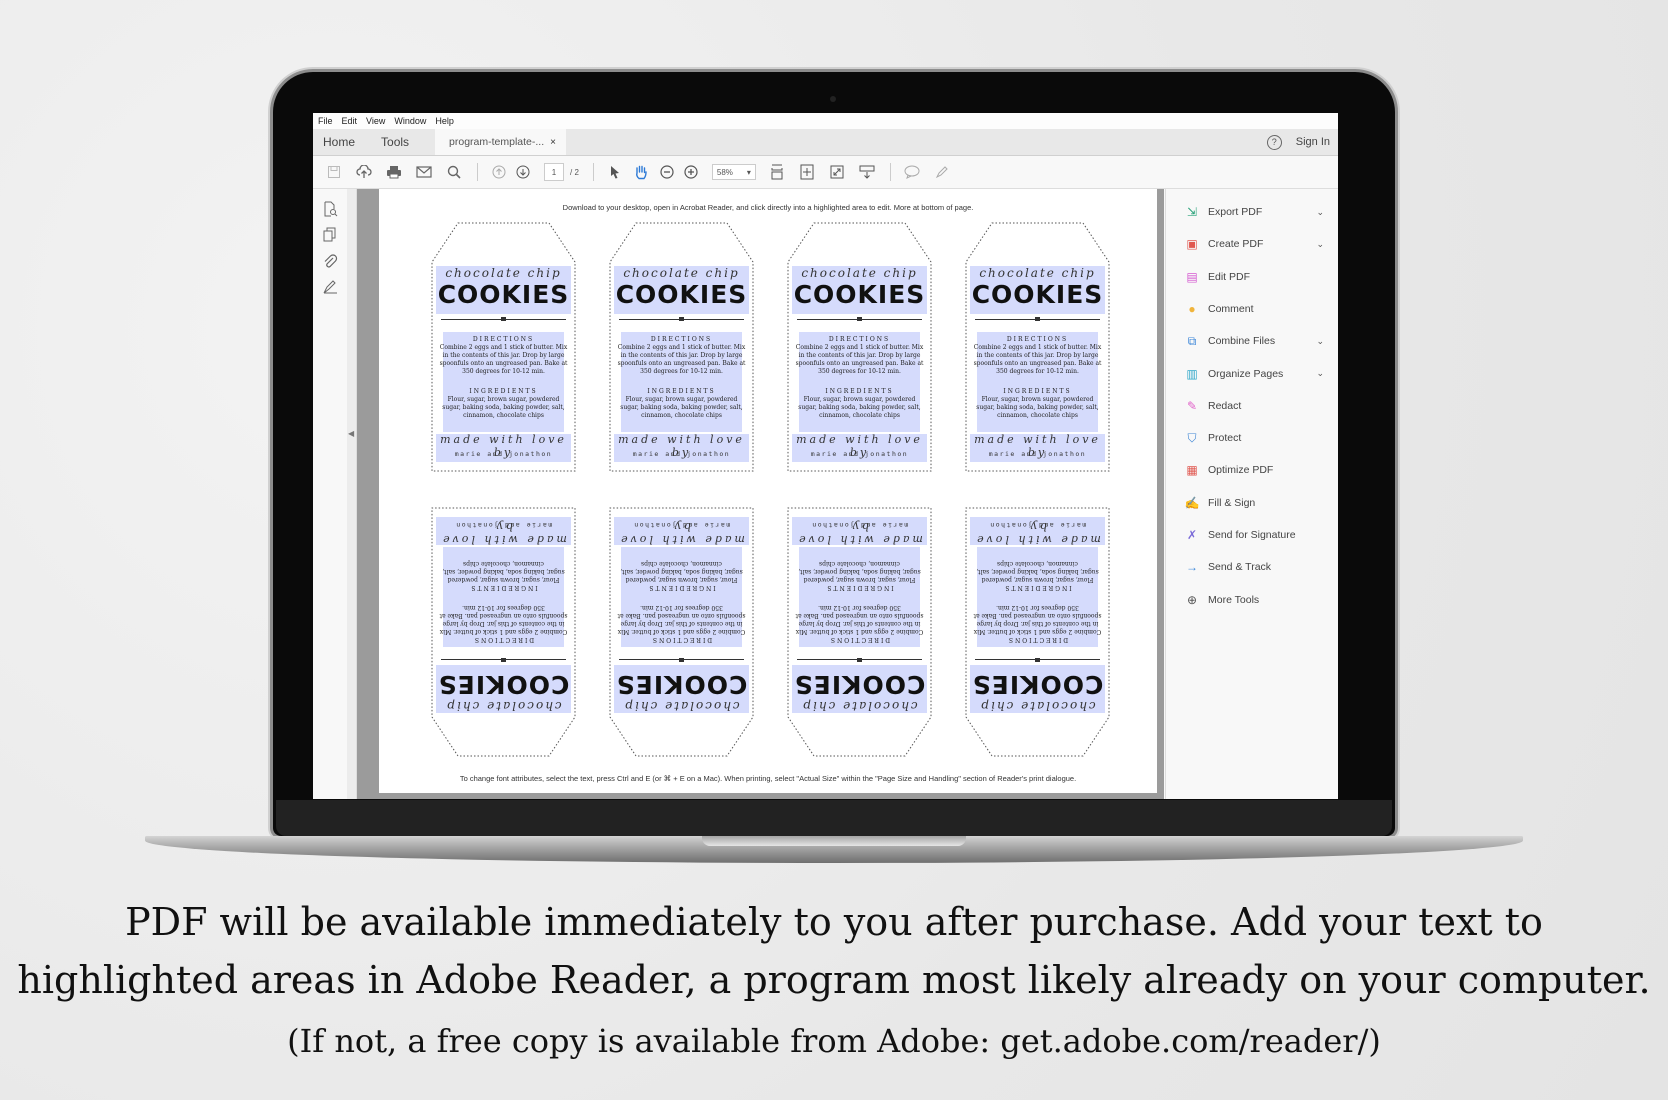 The height and width of the screenshot is (1100, 1668). What do you see at coordinates (1254, 244) in the screenshot?
I see `tool-create-pdf: ▣ Create PDF ⌄` at bounding box center [1254, 244].